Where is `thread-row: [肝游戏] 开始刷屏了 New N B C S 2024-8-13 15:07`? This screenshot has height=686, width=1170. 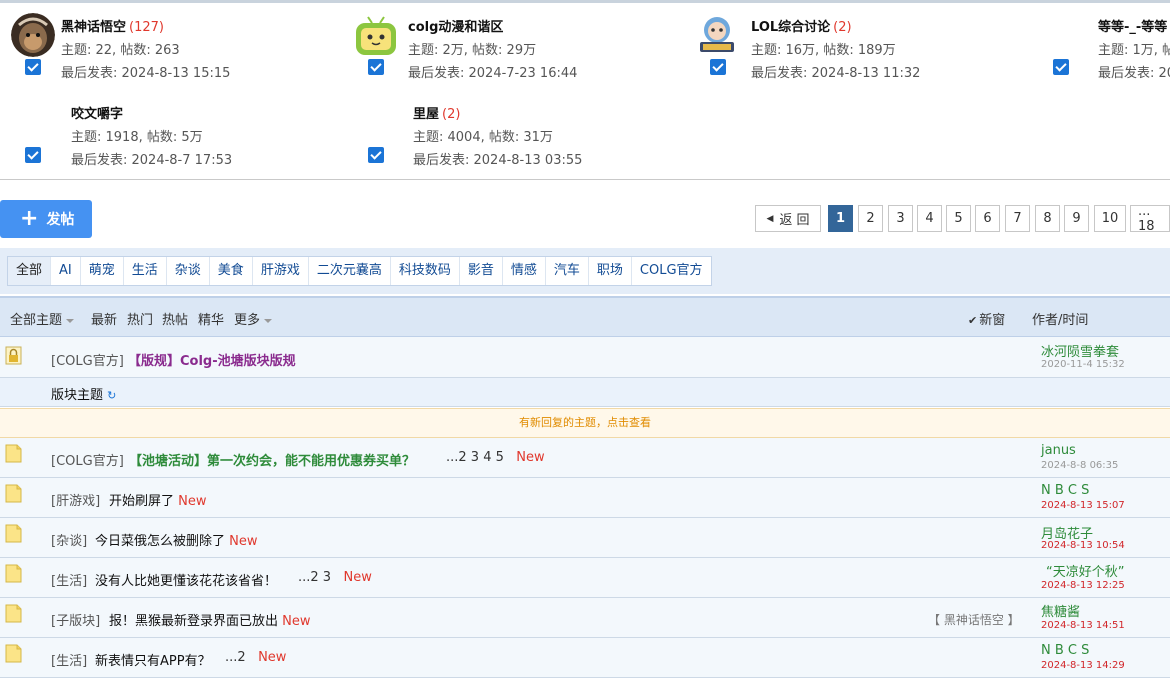 thread-row: [肝游戏] 开始刷屏了 New N B C S 2024-8-13 15:07 is located at coordinates (585, 498).